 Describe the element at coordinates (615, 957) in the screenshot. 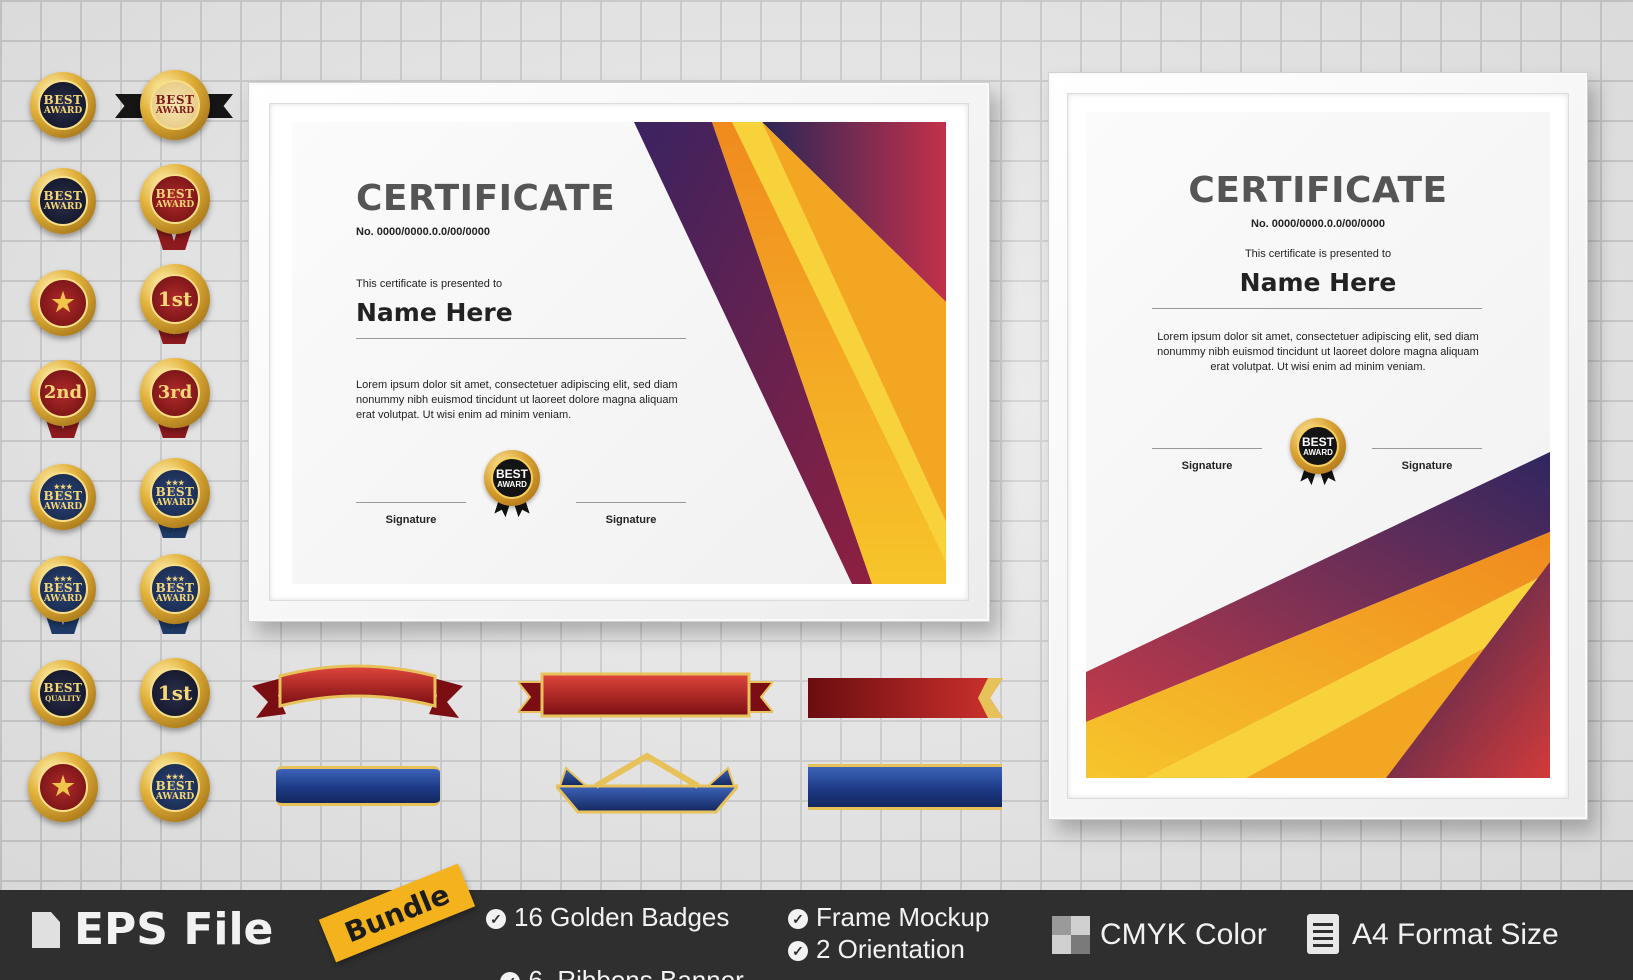

I see `feature-ribbons-banner: ✓ 6 Ribbons Banner` at that location.